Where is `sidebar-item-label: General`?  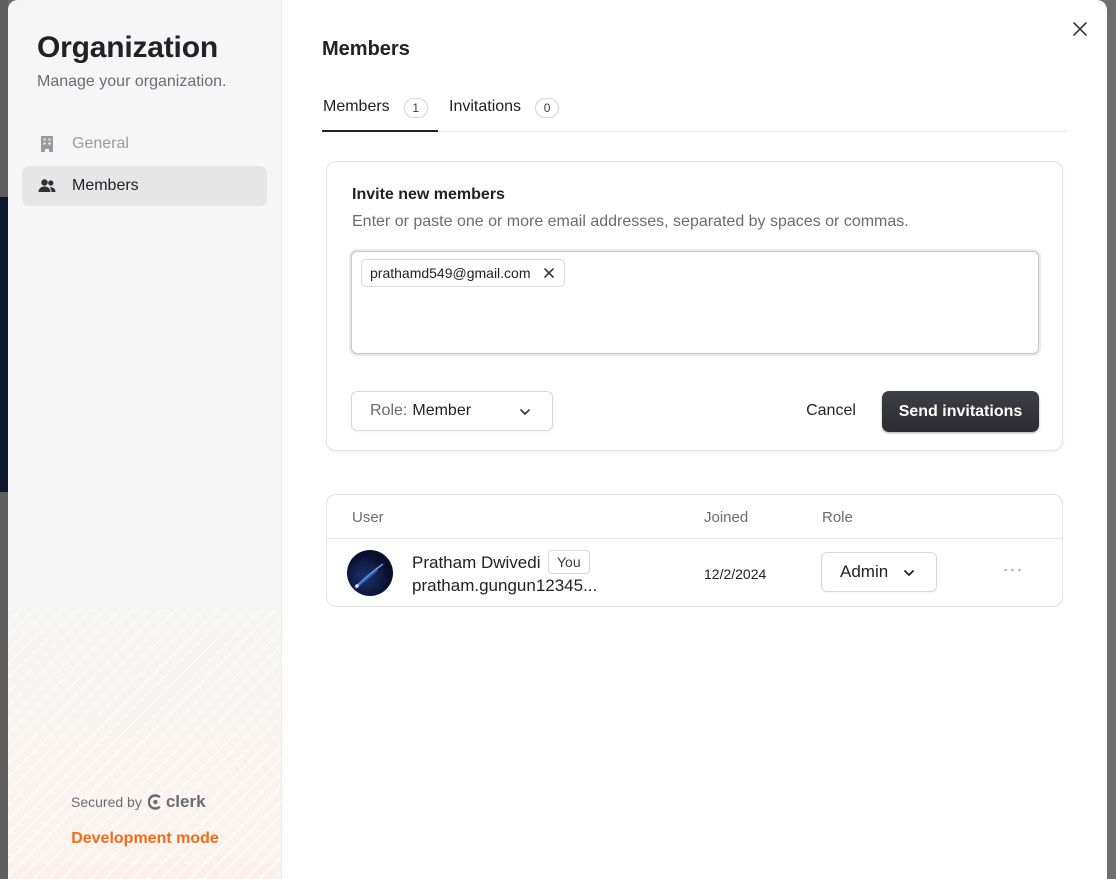
sidebar-item-label: General is located at coordinates (100, 143).